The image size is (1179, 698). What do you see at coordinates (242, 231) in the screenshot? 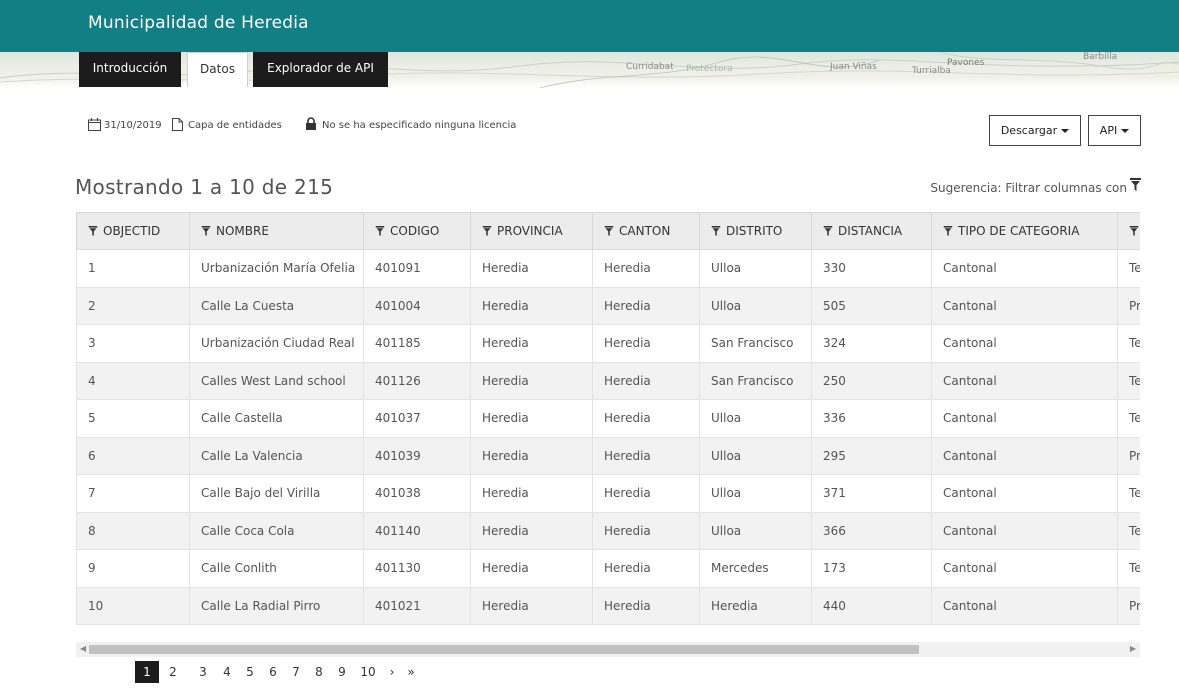
I see `column-header-label: NOMBRE` at bounding box center [242, 231].